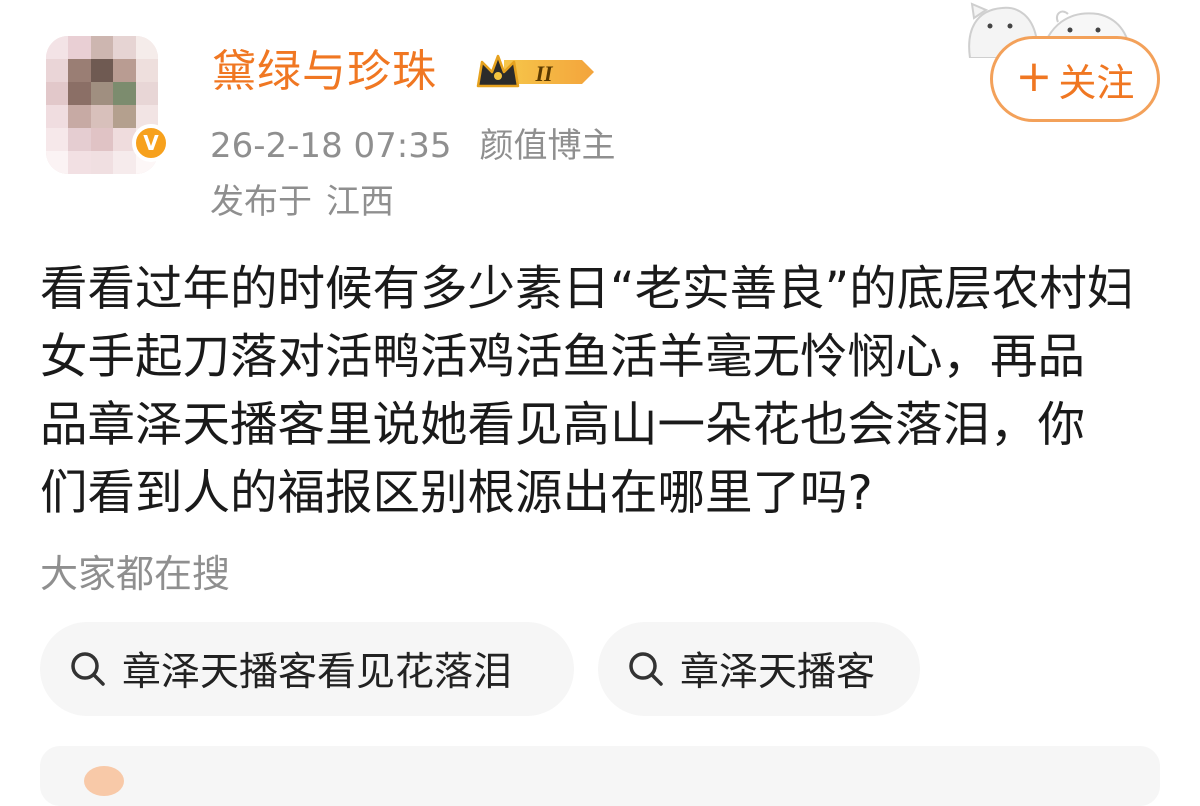 The height and width of the screenshot is (806, 1200). Describe the element at coordinates (317, 672) in the screenshot. I see `chip-label: 章泽天播客看见花落泪` at that location.